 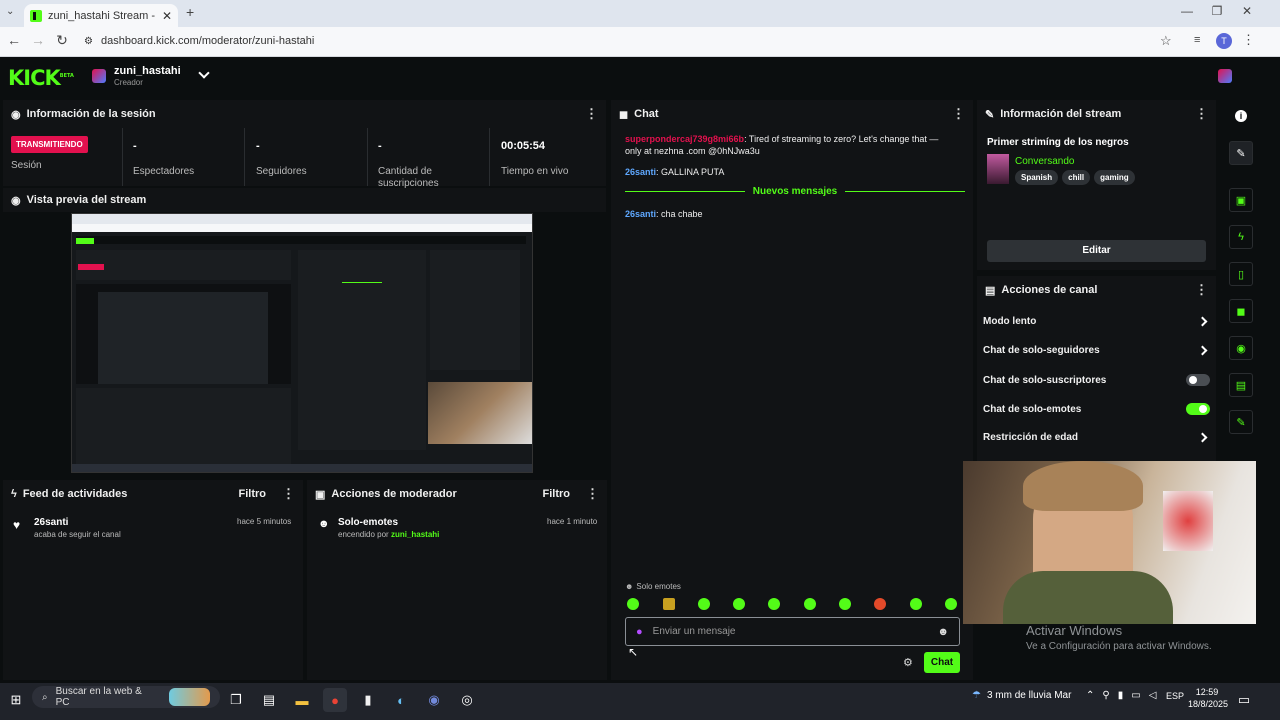 What do you see at coordinates (101, 15) in the screenshot?
I see `browser-tab: zuni_hastahi Stream - Kick Dash ✕` at bounding box center [101, 15].